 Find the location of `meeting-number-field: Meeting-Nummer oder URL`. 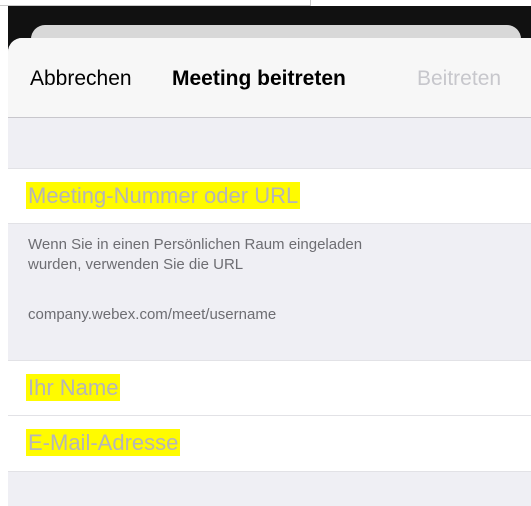

meeting-number-field: Meeting-Nummer oder URL is located at coordinates (269, 196).